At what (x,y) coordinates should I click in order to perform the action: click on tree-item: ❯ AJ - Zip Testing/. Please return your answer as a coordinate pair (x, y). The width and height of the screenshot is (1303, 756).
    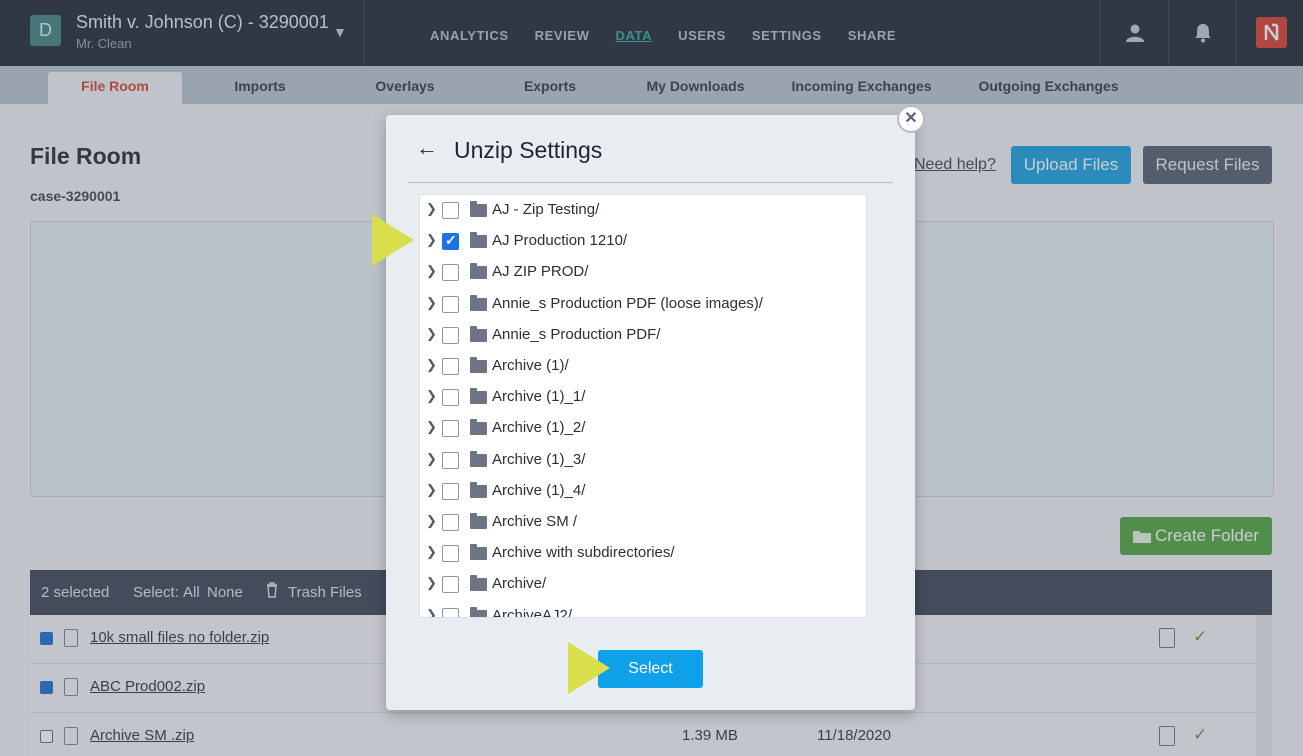
    Looking at the image, I should click on (635, 210).